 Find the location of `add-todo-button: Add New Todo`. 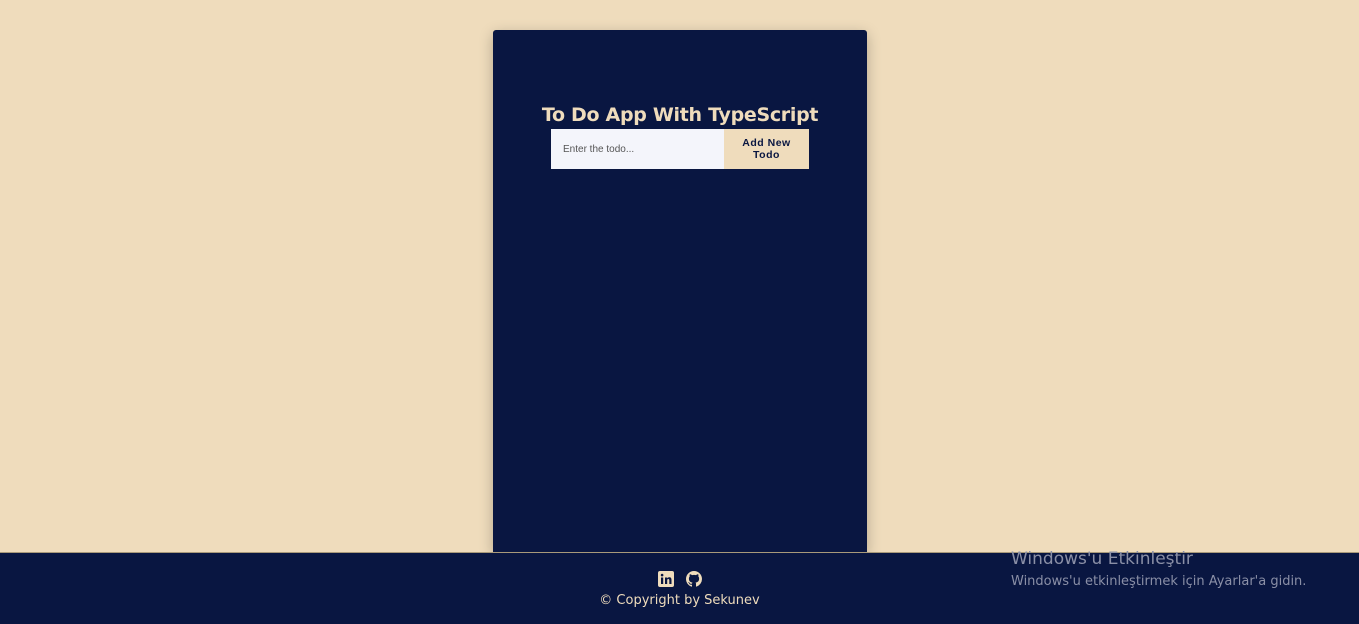

add-todo-button: Add New Todo is located at coordinates (766, 149).